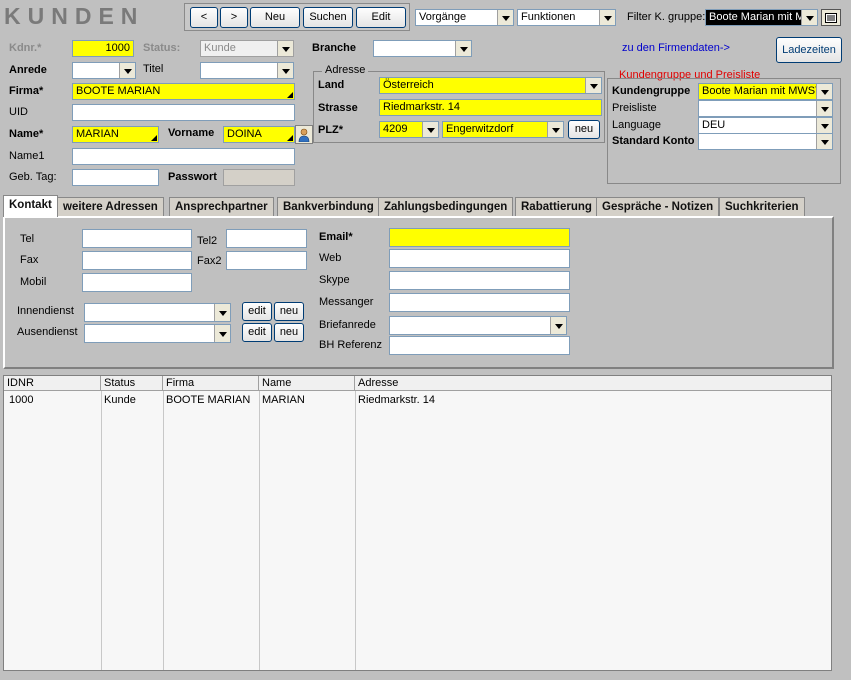 This screenshot has height=680, width=851. What do you see at coordinates (266, 260) in the screenshot?
I see `fax2-field` at bounding box center [266, 260].